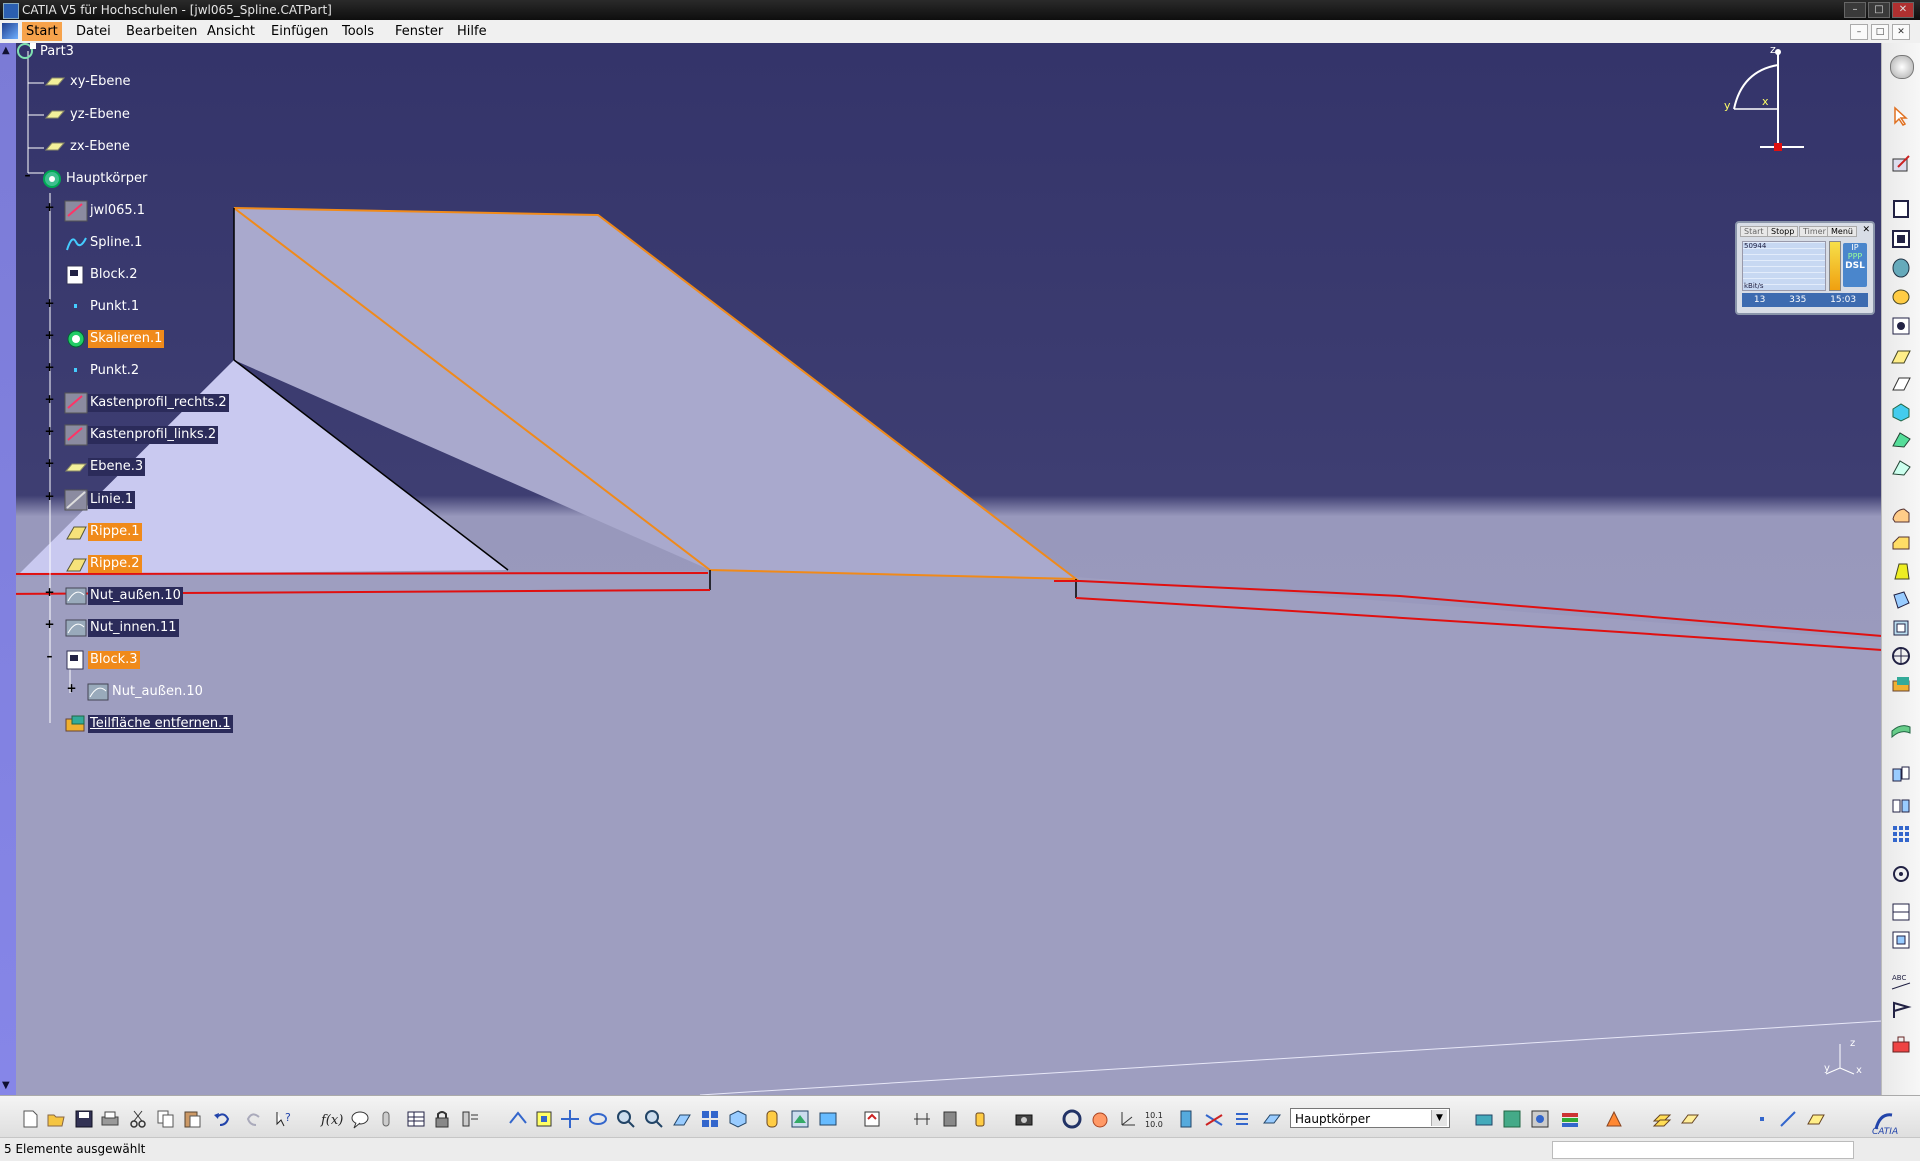 Image resolution: width=1920 pixels, height=1161 pixels. Describe the element at coordinates (682, 1119) in the screenshot. I see `normal-view-icon` at that location.